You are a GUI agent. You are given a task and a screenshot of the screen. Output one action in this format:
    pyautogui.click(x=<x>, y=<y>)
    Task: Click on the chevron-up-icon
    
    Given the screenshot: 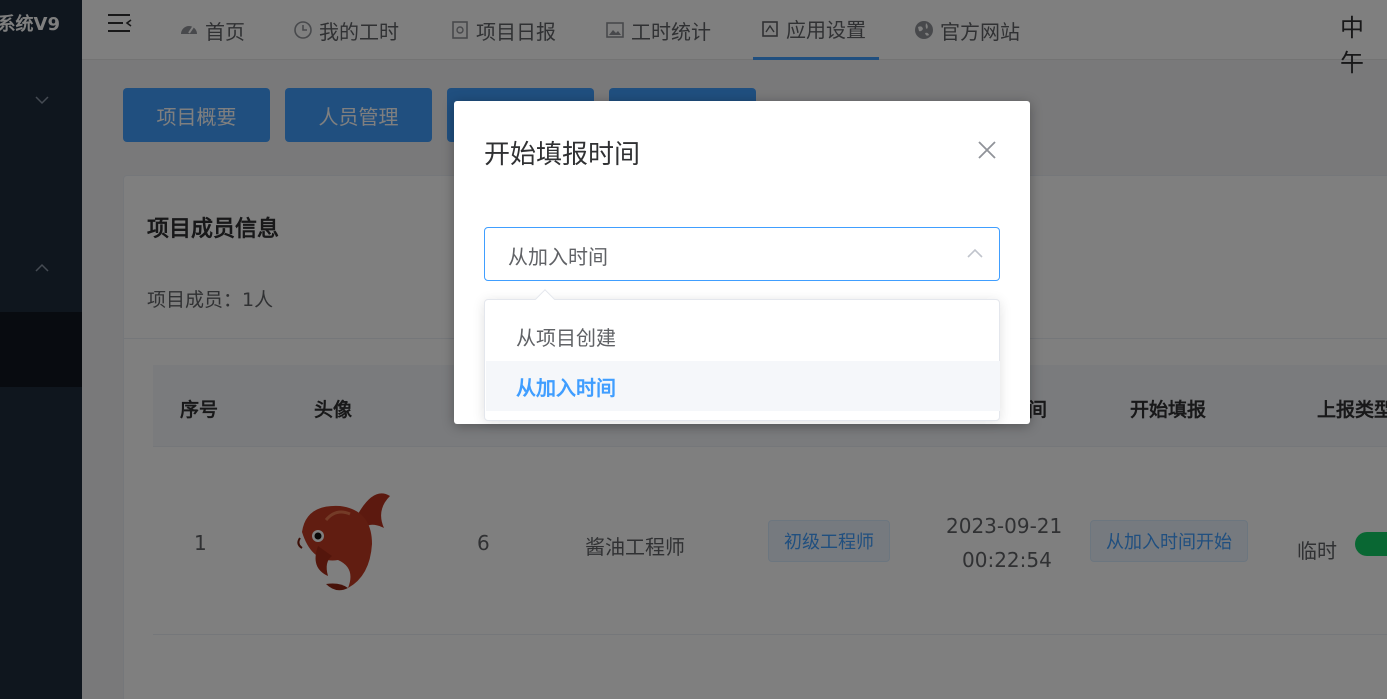 What is the action you would take?
    pyautogui.click(x=975, y=254)
    